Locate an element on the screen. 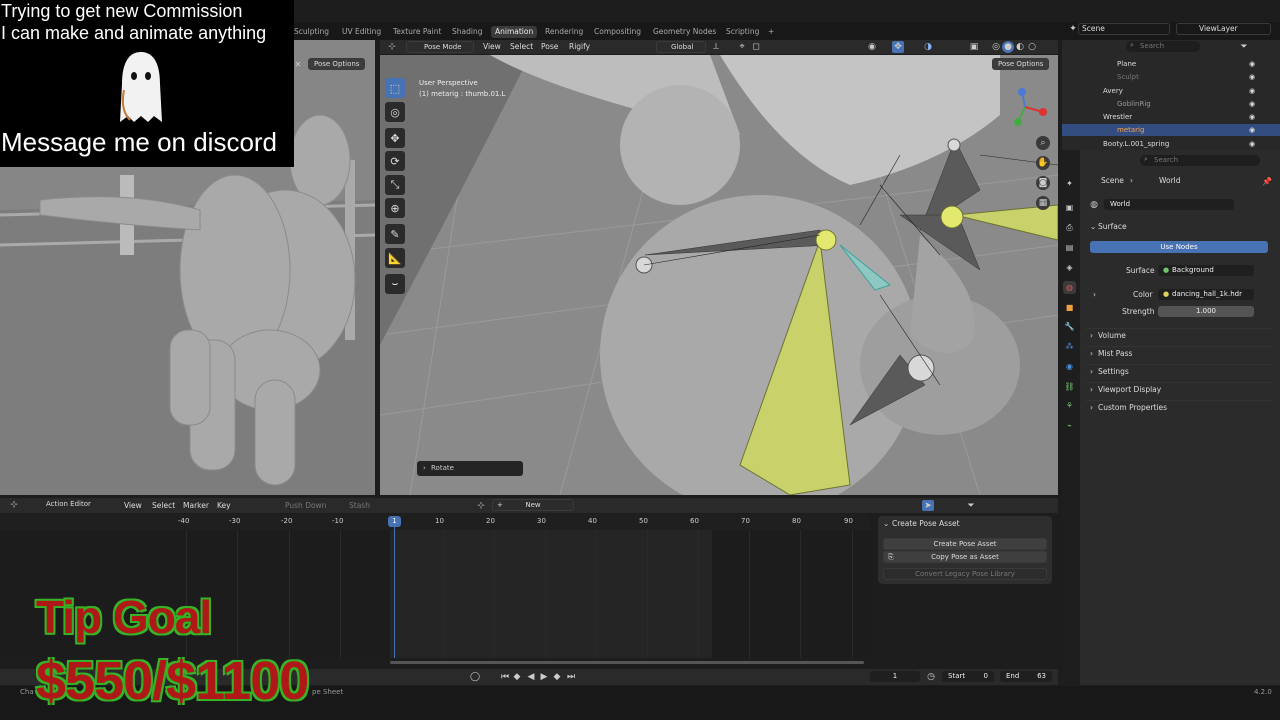  surface-header: Surface is located at coordinates (1112, 227).